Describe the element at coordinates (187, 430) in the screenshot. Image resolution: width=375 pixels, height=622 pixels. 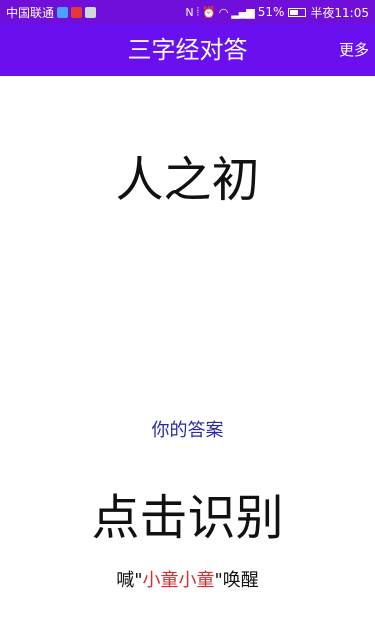
I see `answer-label: 你的答案` at that location.